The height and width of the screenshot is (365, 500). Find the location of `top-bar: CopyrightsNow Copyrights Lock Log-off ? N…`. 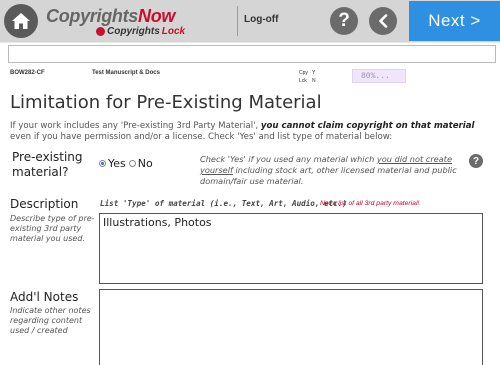

top-bar: CopyrightsNow Copyrights Lock Log-off ? N… is located at coordinates (250, 21).